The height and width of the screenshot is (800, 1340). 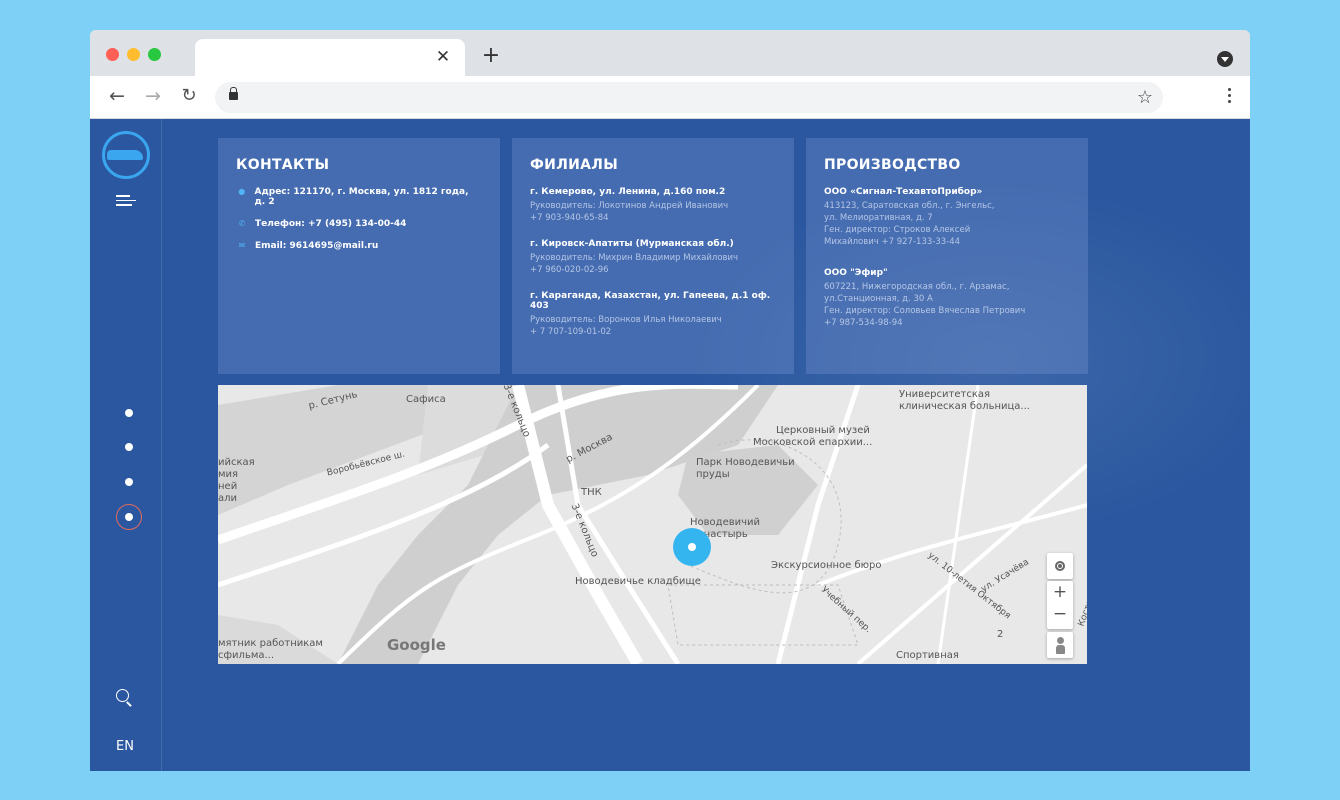 What do you see at coordinates (689, 97) in the screenshot?
I see `address-bar: ☆` at bounding box center [689, 97].